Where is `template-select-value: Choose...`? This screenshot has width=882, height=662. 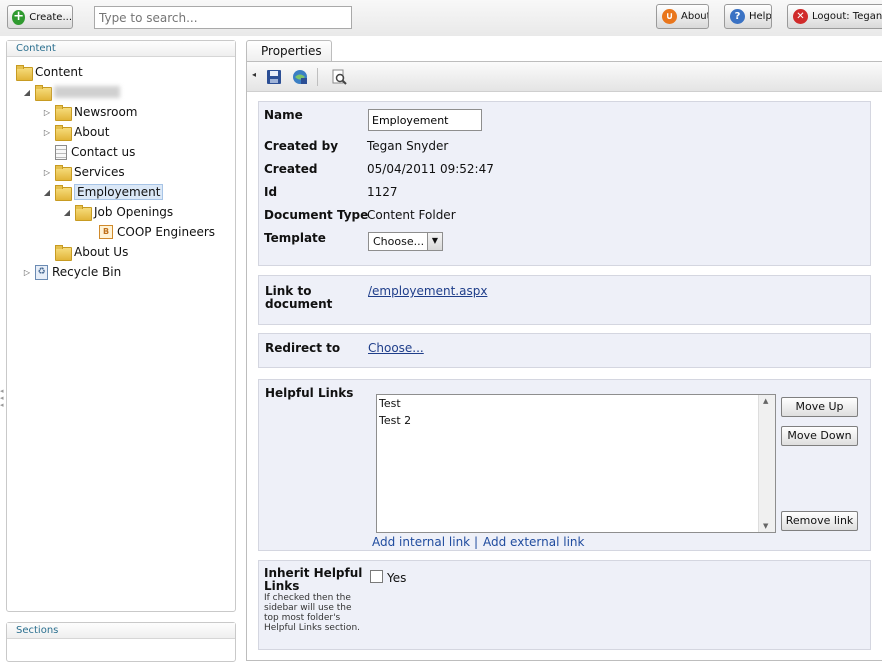 template-select-value: Choose... is located at coordinates (399, 241).